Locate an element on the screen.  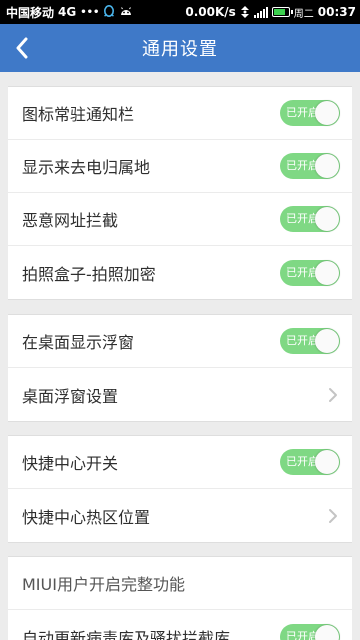
section-header-label: MIUI用户开启完整功能 is located at coordinates (103, 584).